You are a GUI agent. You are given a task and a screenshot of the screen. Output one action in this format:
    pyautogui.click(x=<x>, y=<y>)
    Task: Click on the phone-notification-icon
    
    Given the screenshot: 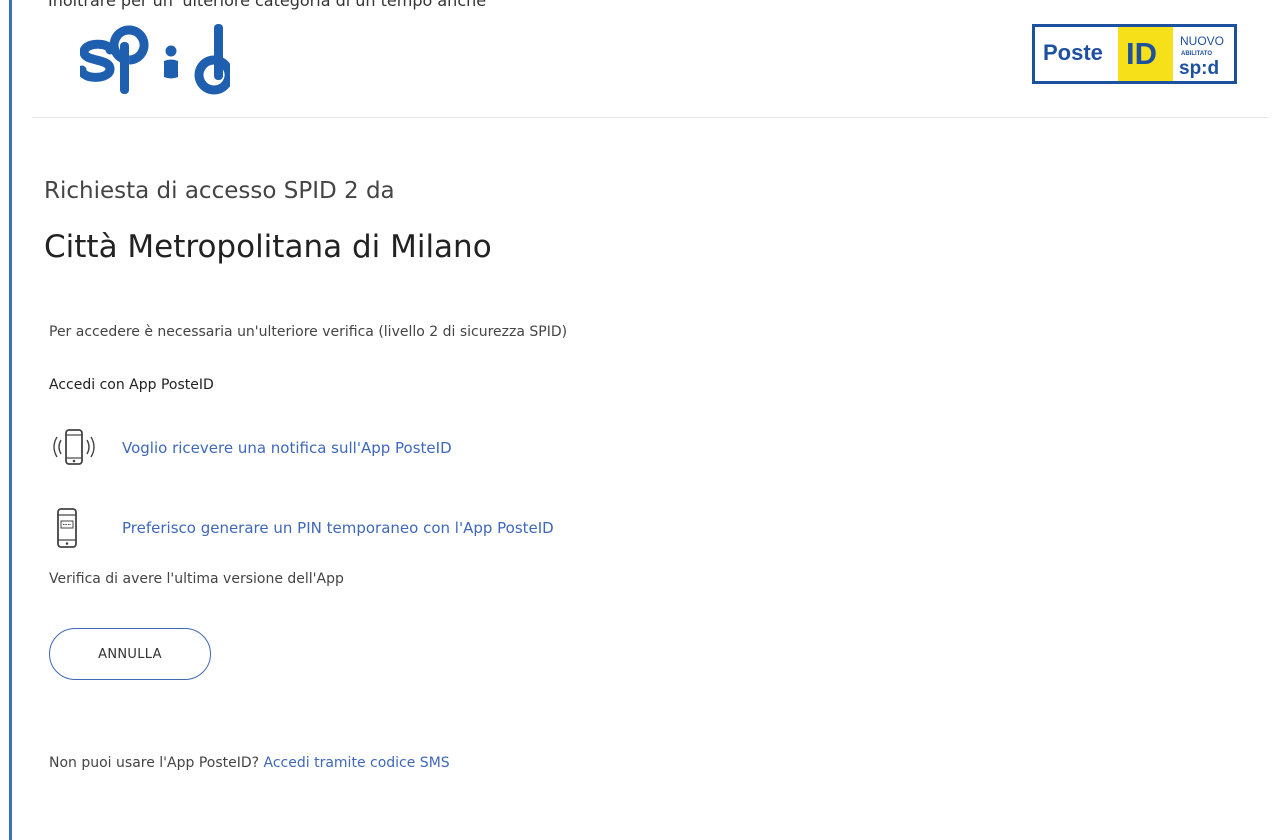 What is the action you would take?
    pyautogui.click(x=76, y=448)
    